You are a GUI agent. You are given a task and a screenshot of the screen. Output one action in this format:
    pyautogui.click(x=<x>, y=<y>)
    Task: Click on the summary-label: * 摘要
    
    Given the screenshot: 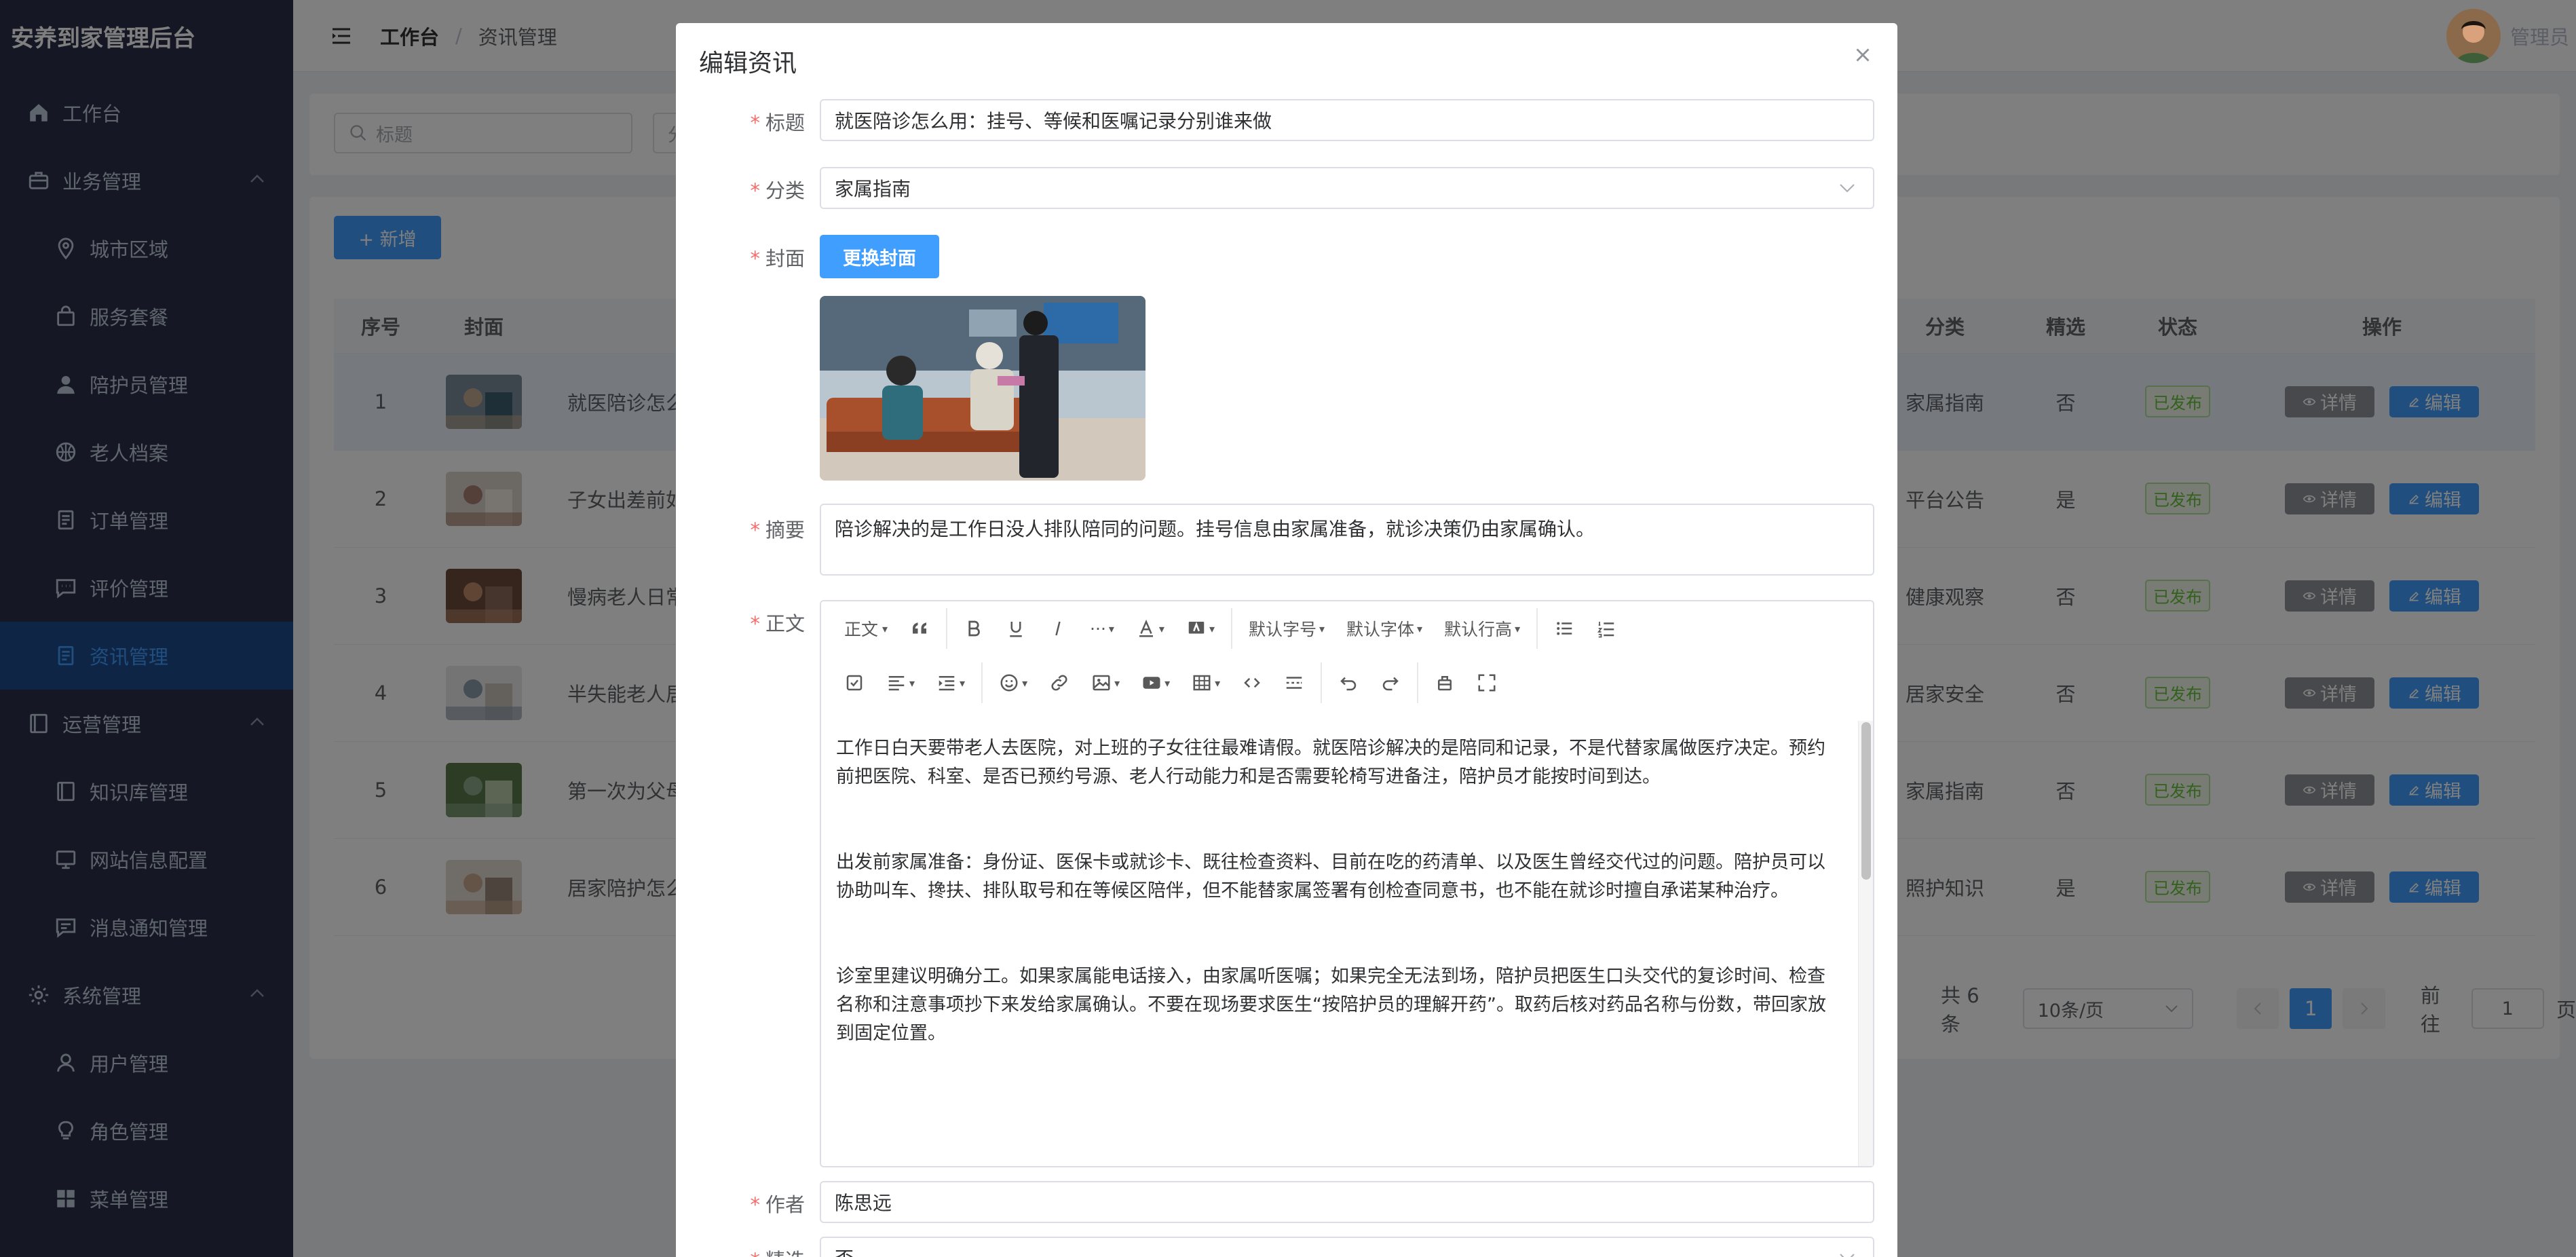 What is the action you would take?
    pyautogui.click(x=778, y=530)
    